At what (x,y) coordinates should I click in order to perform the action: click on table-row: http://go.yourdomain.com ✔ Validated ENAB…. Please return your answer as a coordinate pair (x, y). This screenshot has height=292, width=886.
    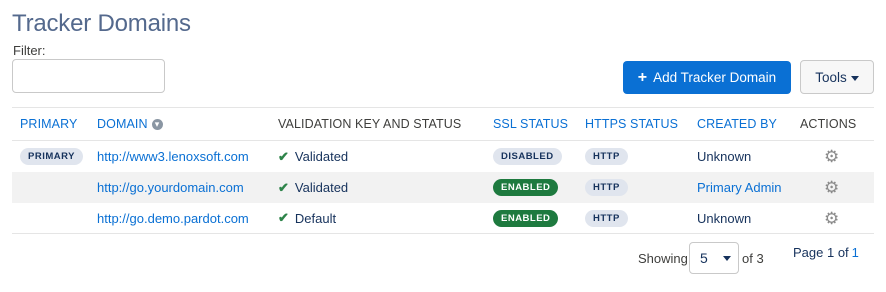
    Looking at the image, I should click on (443, 187).